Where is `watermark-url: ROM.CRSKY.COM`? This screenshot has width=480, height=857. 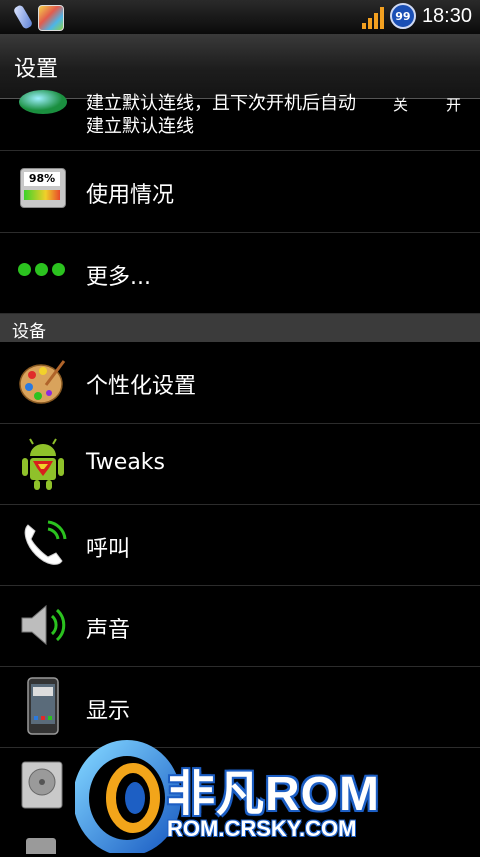
watermark-url: ROM.CRSKY.COM is located at coordinates (262, 828).